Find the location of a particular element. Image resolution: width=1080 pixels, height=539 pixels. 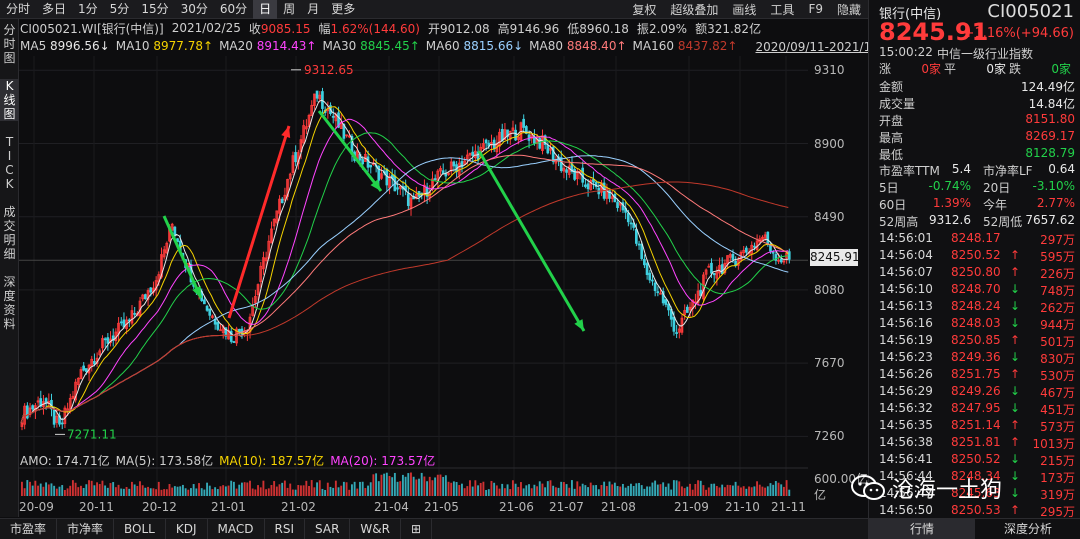

period-tab: 1分 is located at coordinates (88, 9).